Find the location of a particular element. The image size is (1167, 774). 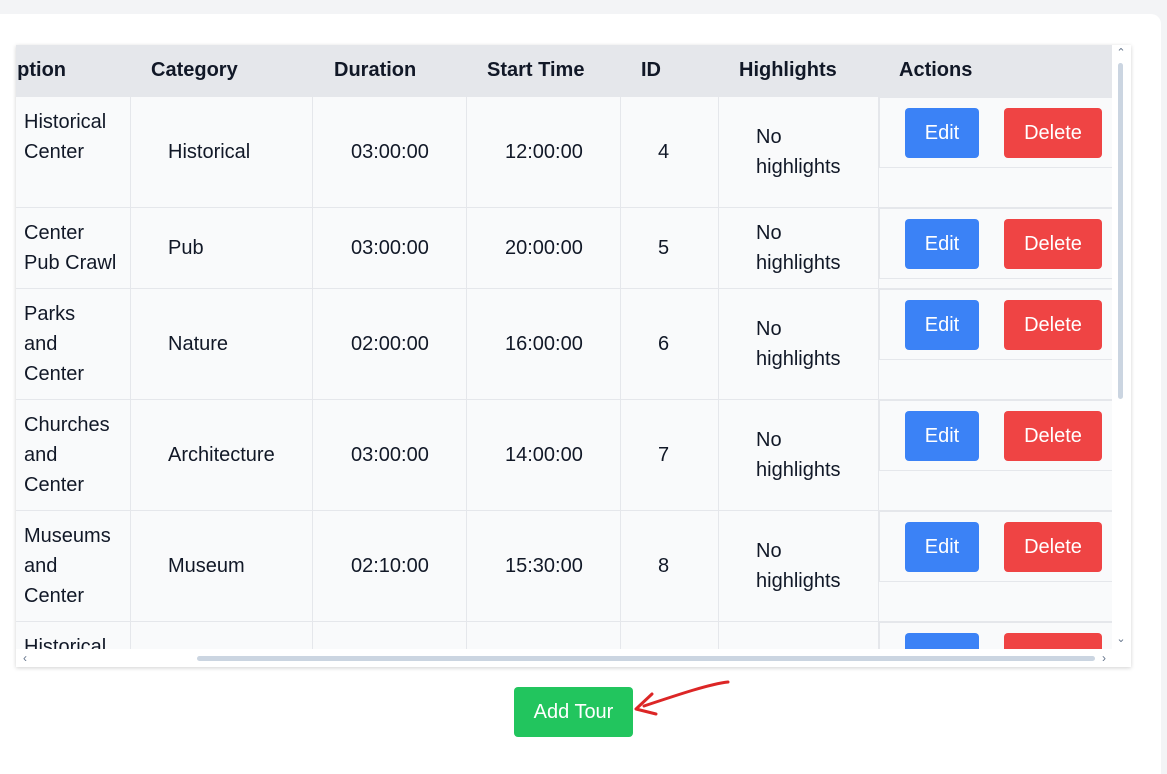

horizontal-scroll-thumb is located at coordinates (646, 658).